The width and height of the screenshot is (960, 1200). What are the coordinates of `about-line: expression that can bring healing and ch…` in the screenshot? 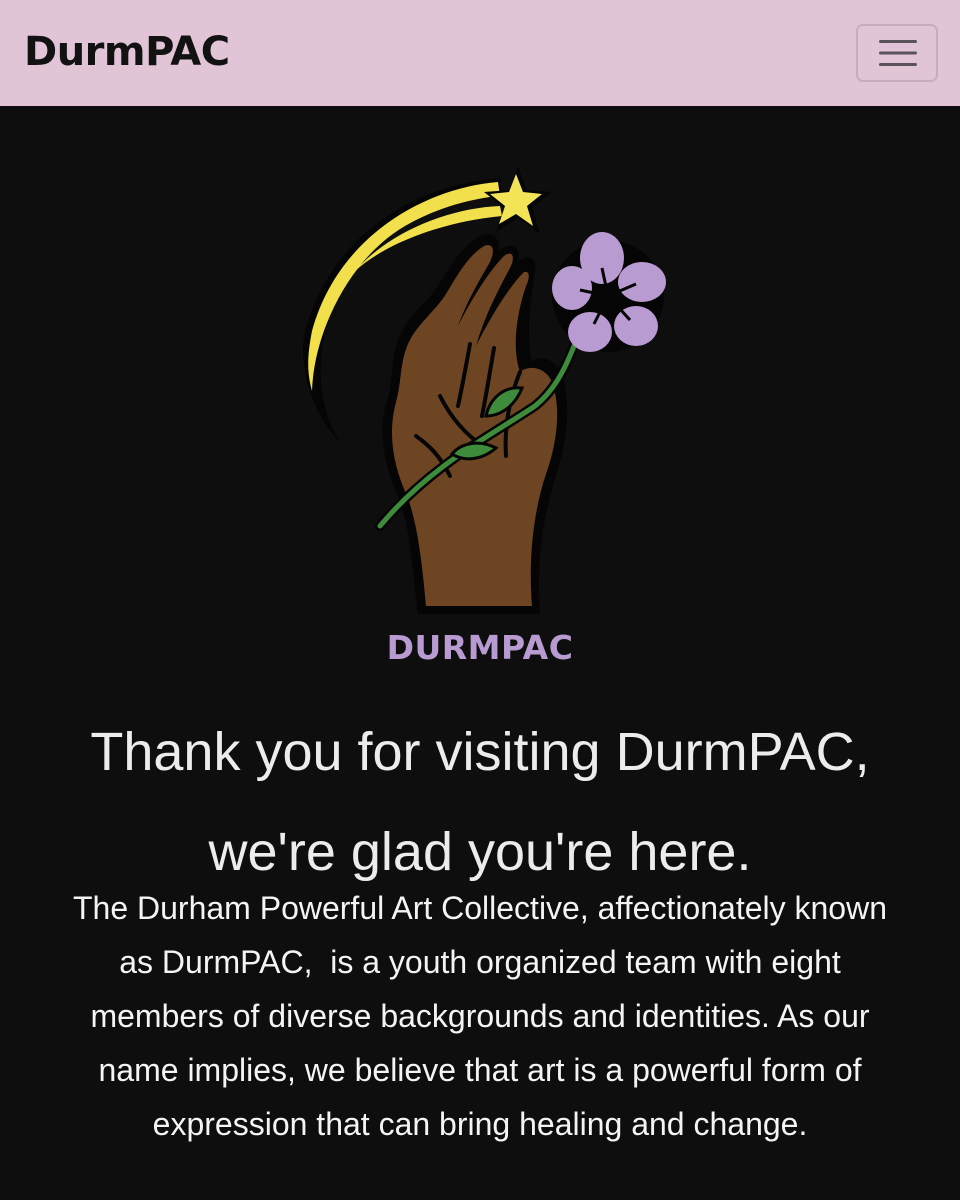 It's located at (480, 1124).